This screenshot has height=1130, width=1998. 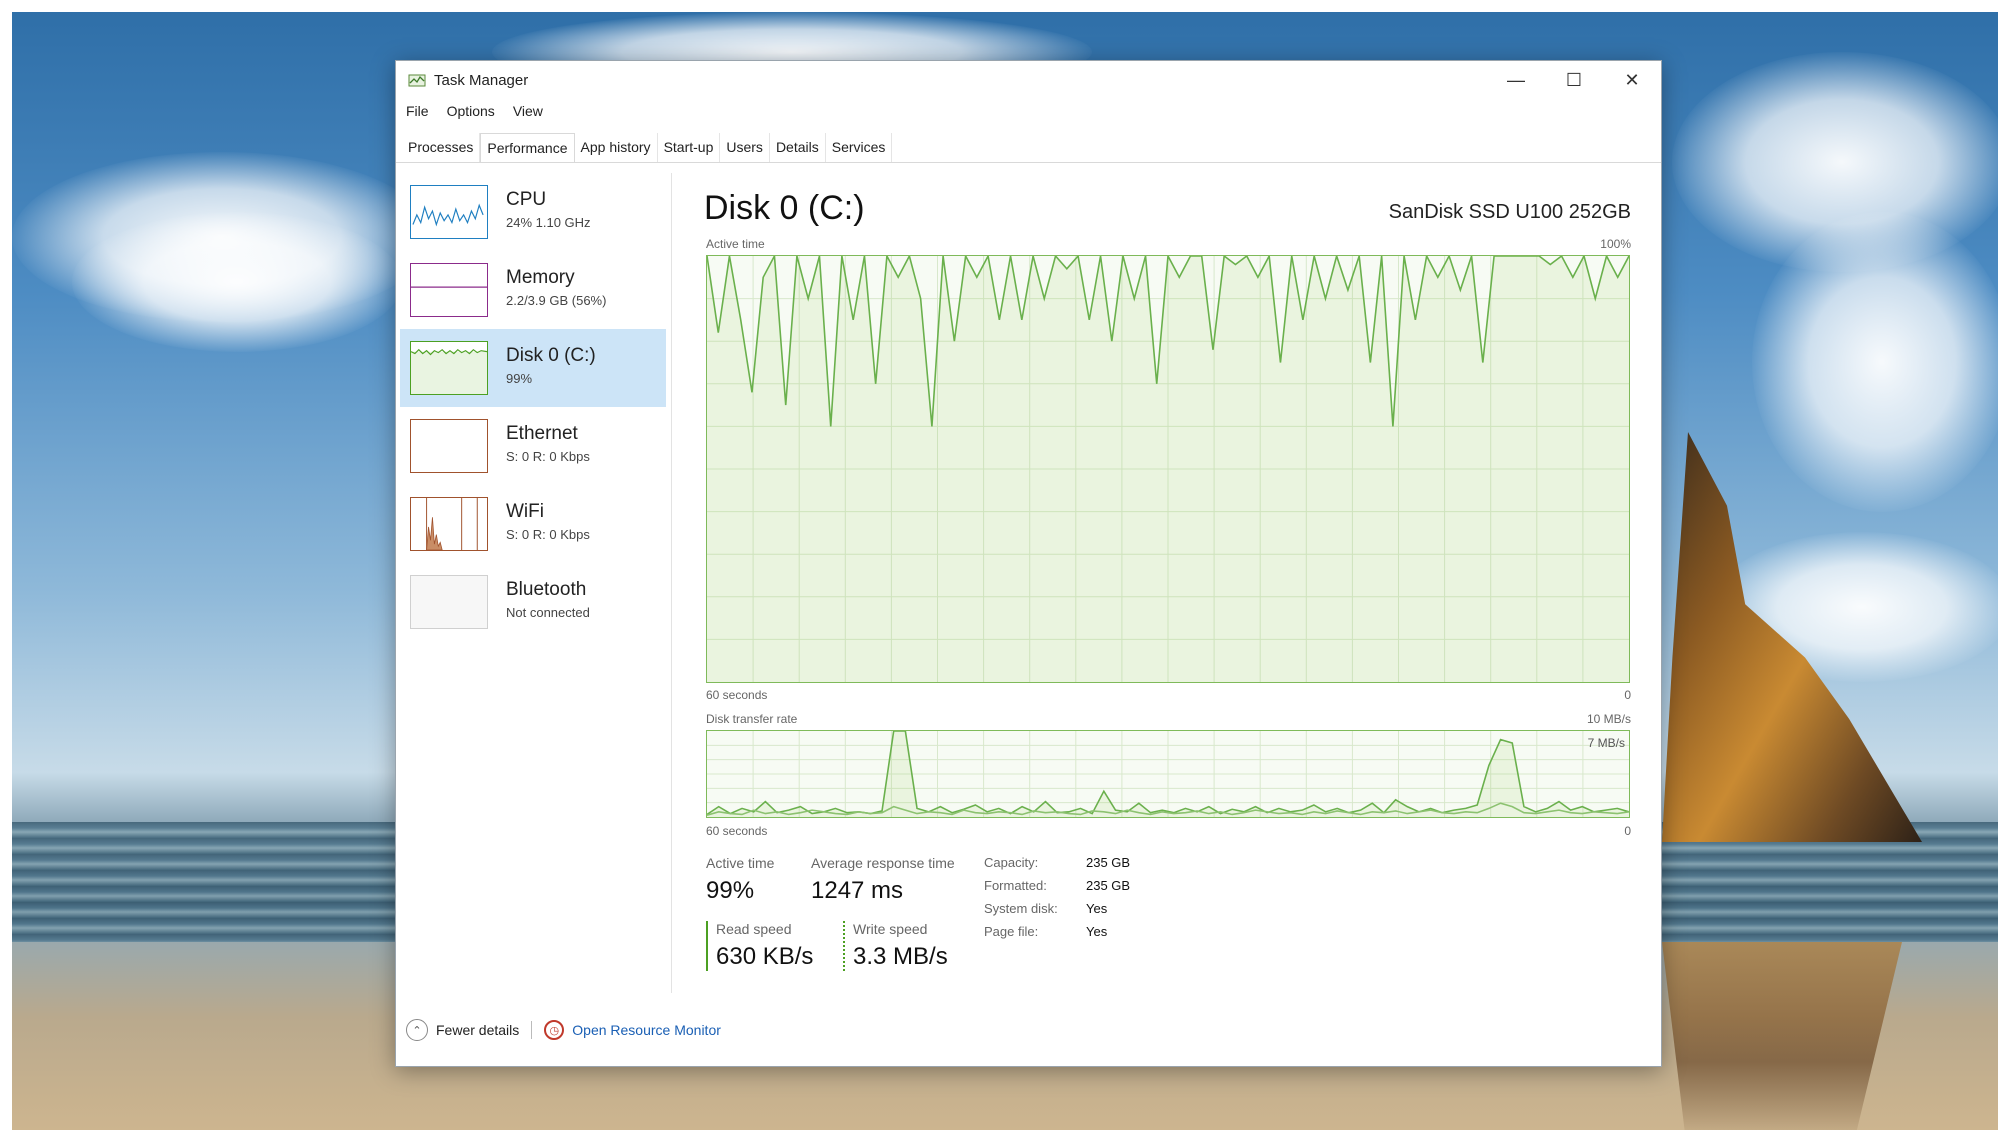 What do you see at coordinates (533, 290) in the screenshot?
I see `sidebar-item-memory: Memory 2.2/3.9 GB (56%)` at bounding box center [533, 290].